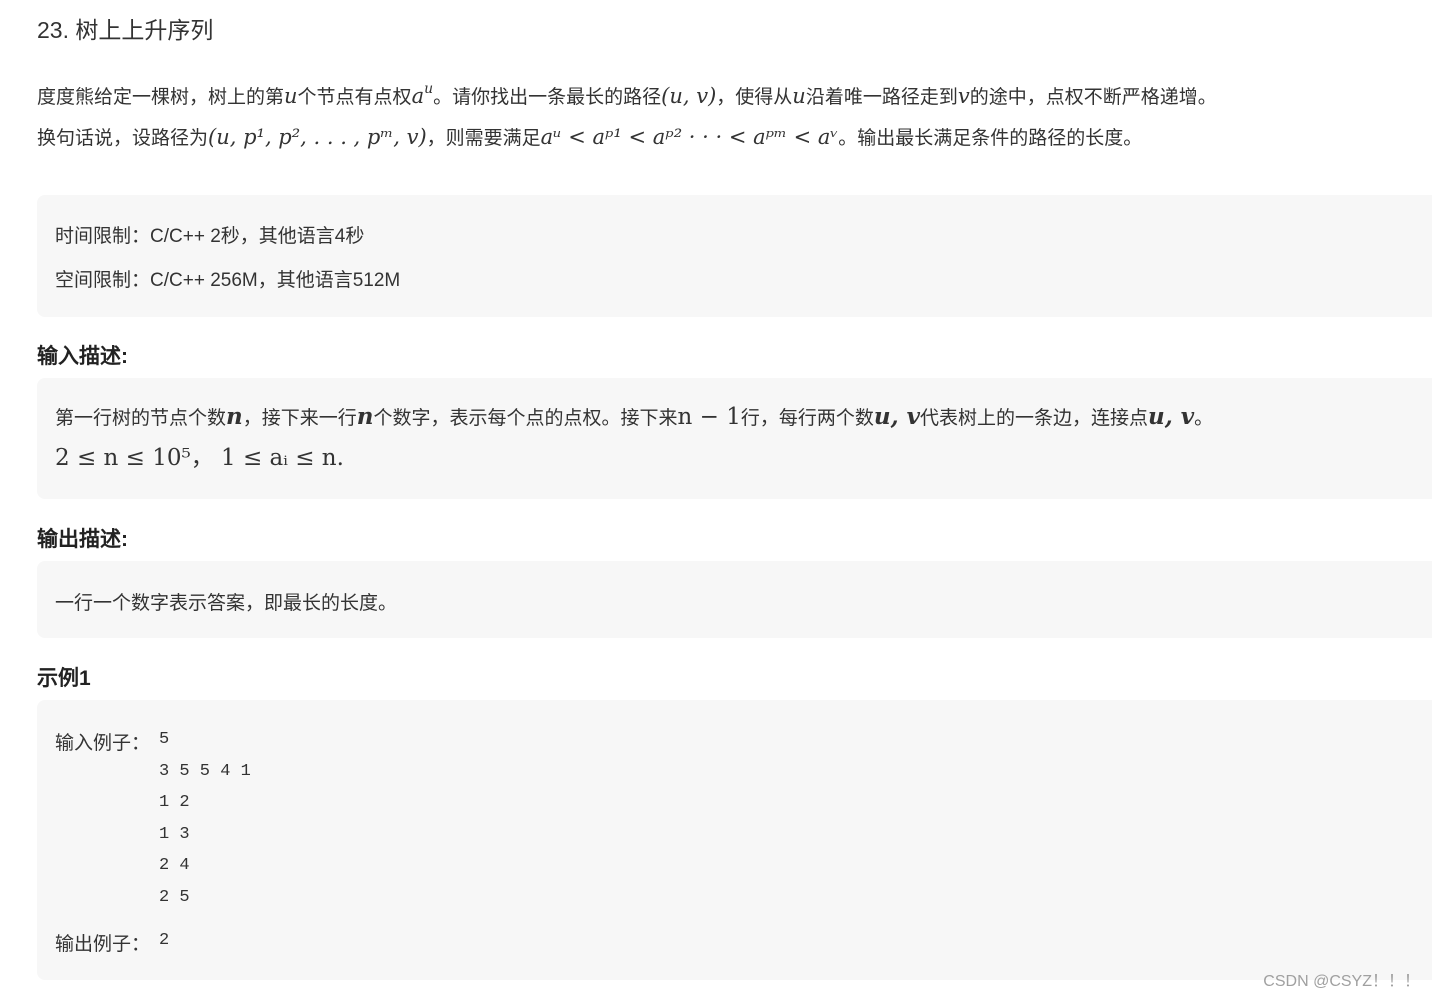 The image size is (1432, 997). I want to click on desc-text: 沿着唯一路径走到, so click(881, 97).